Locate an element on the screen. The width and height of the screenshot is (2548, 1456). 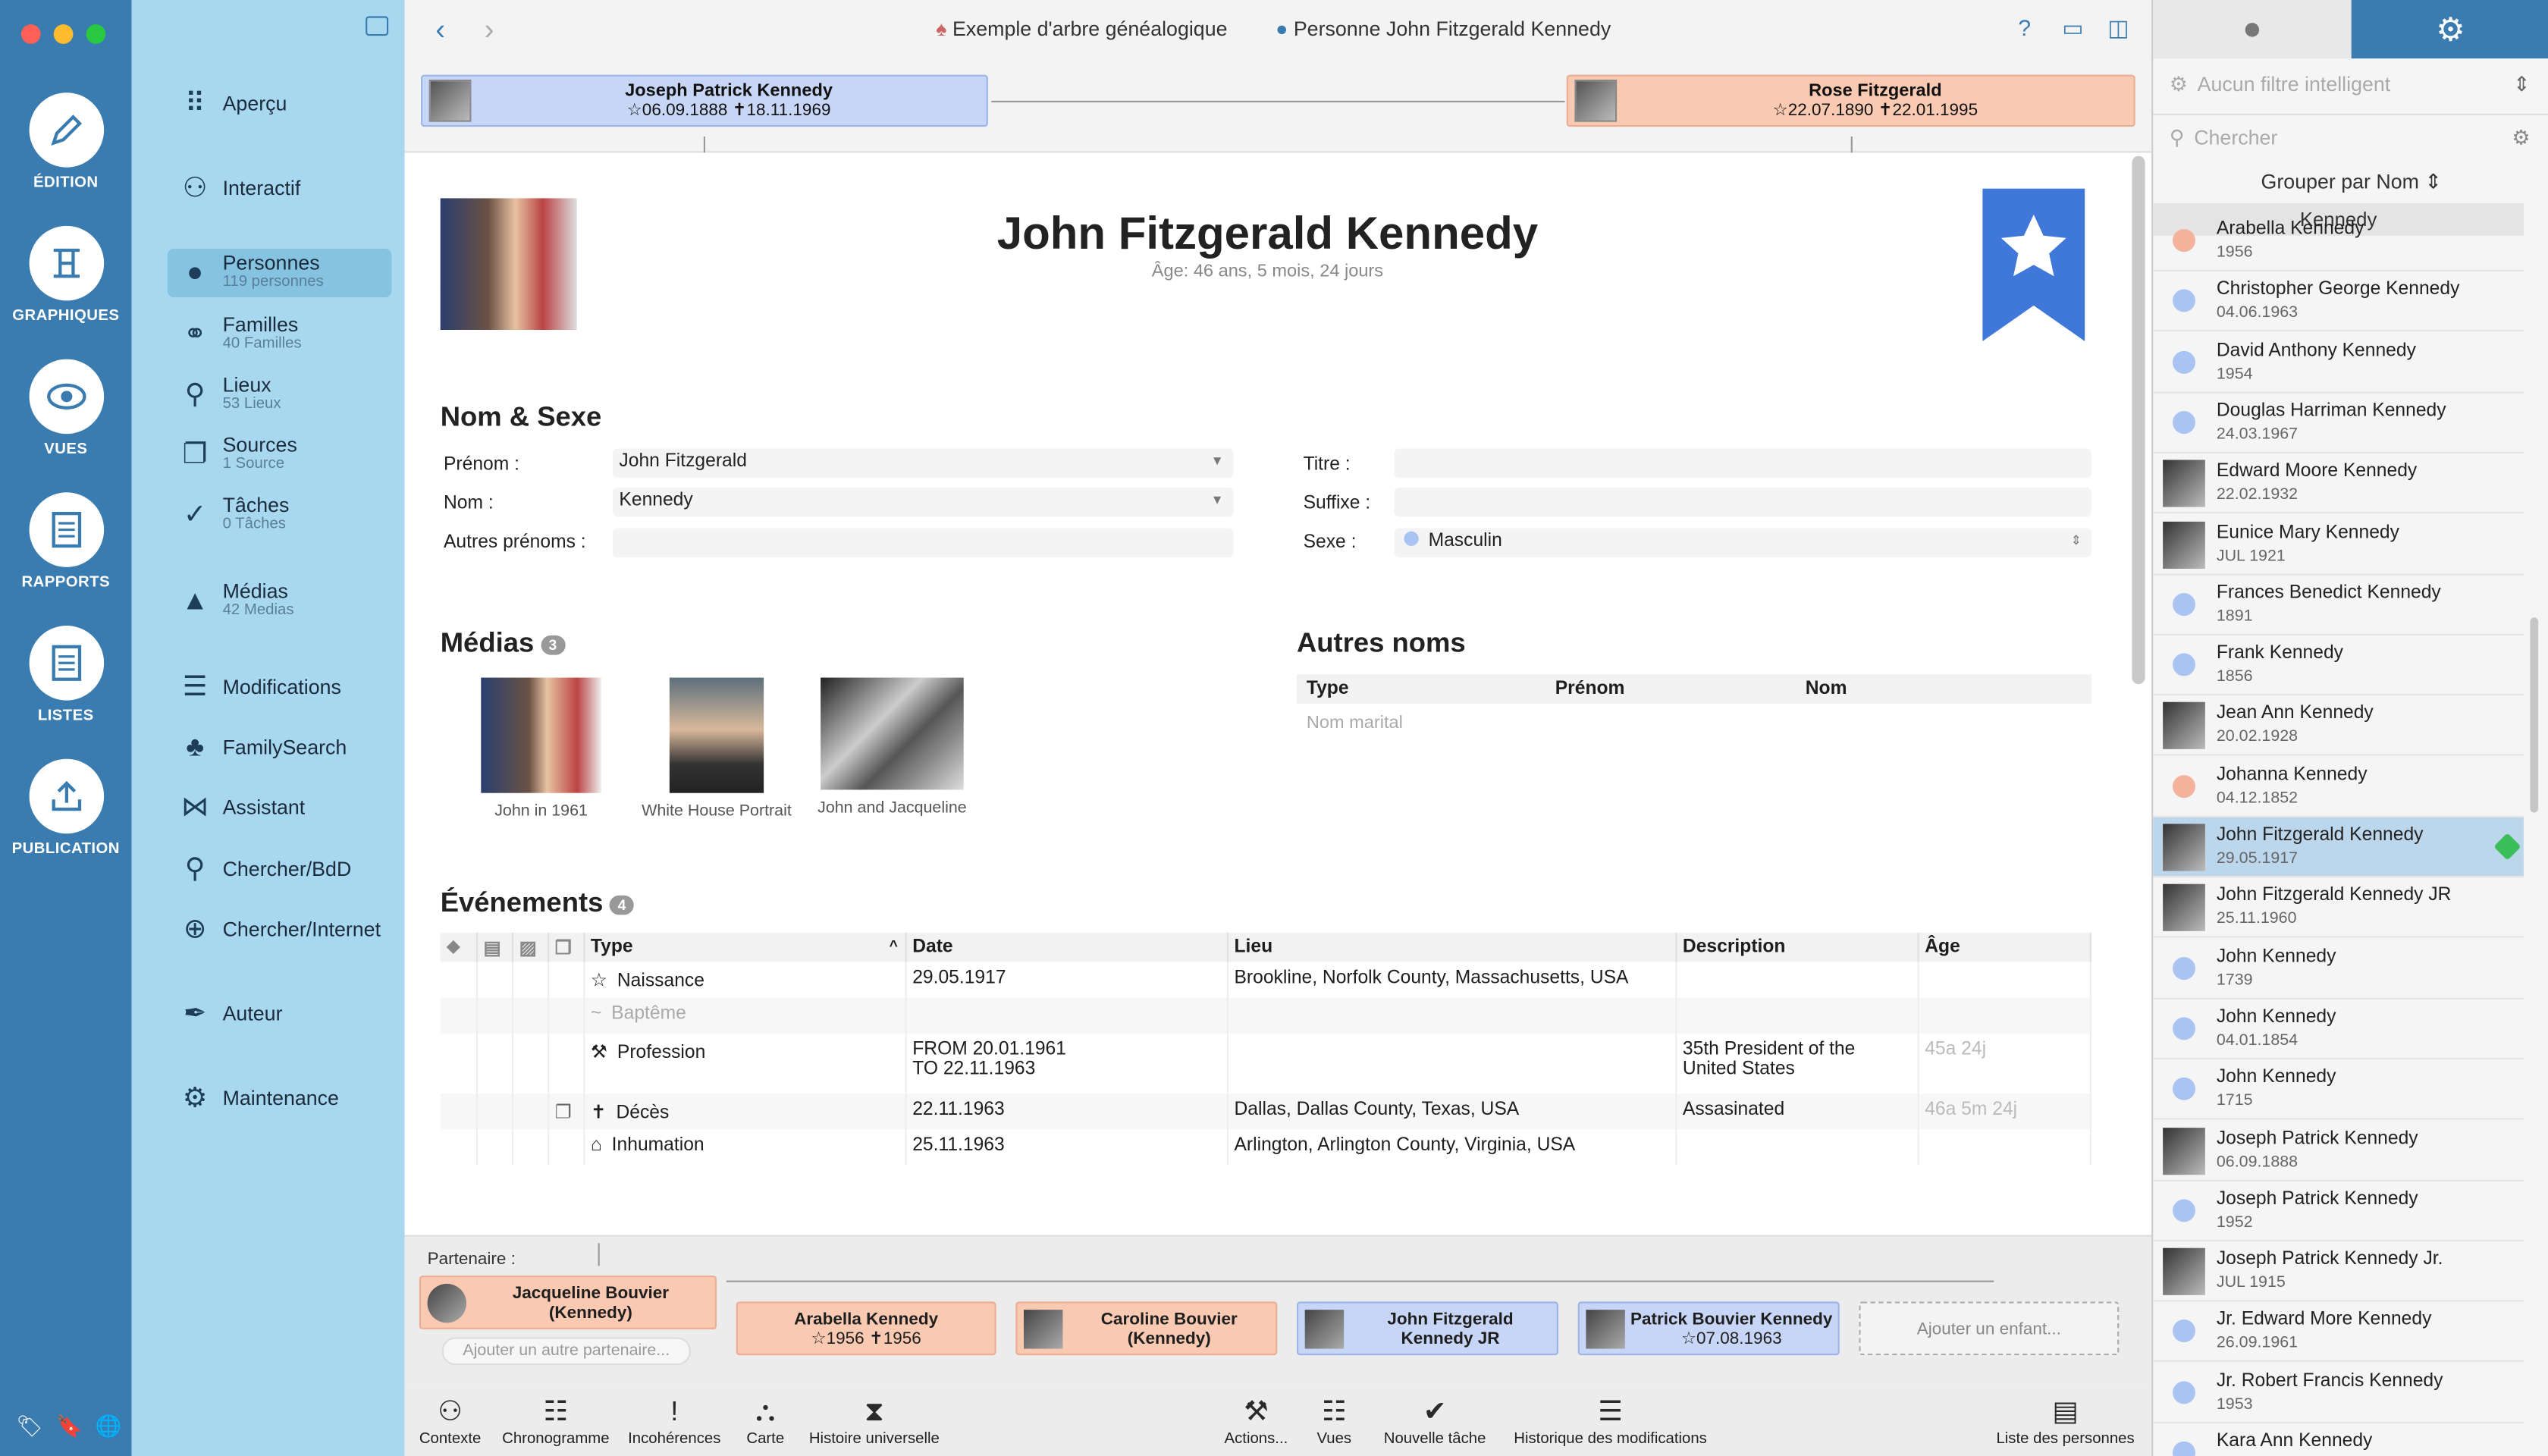
group-by-select: Grouper par Nom ⇕ is located at coordinates (2350, 181).